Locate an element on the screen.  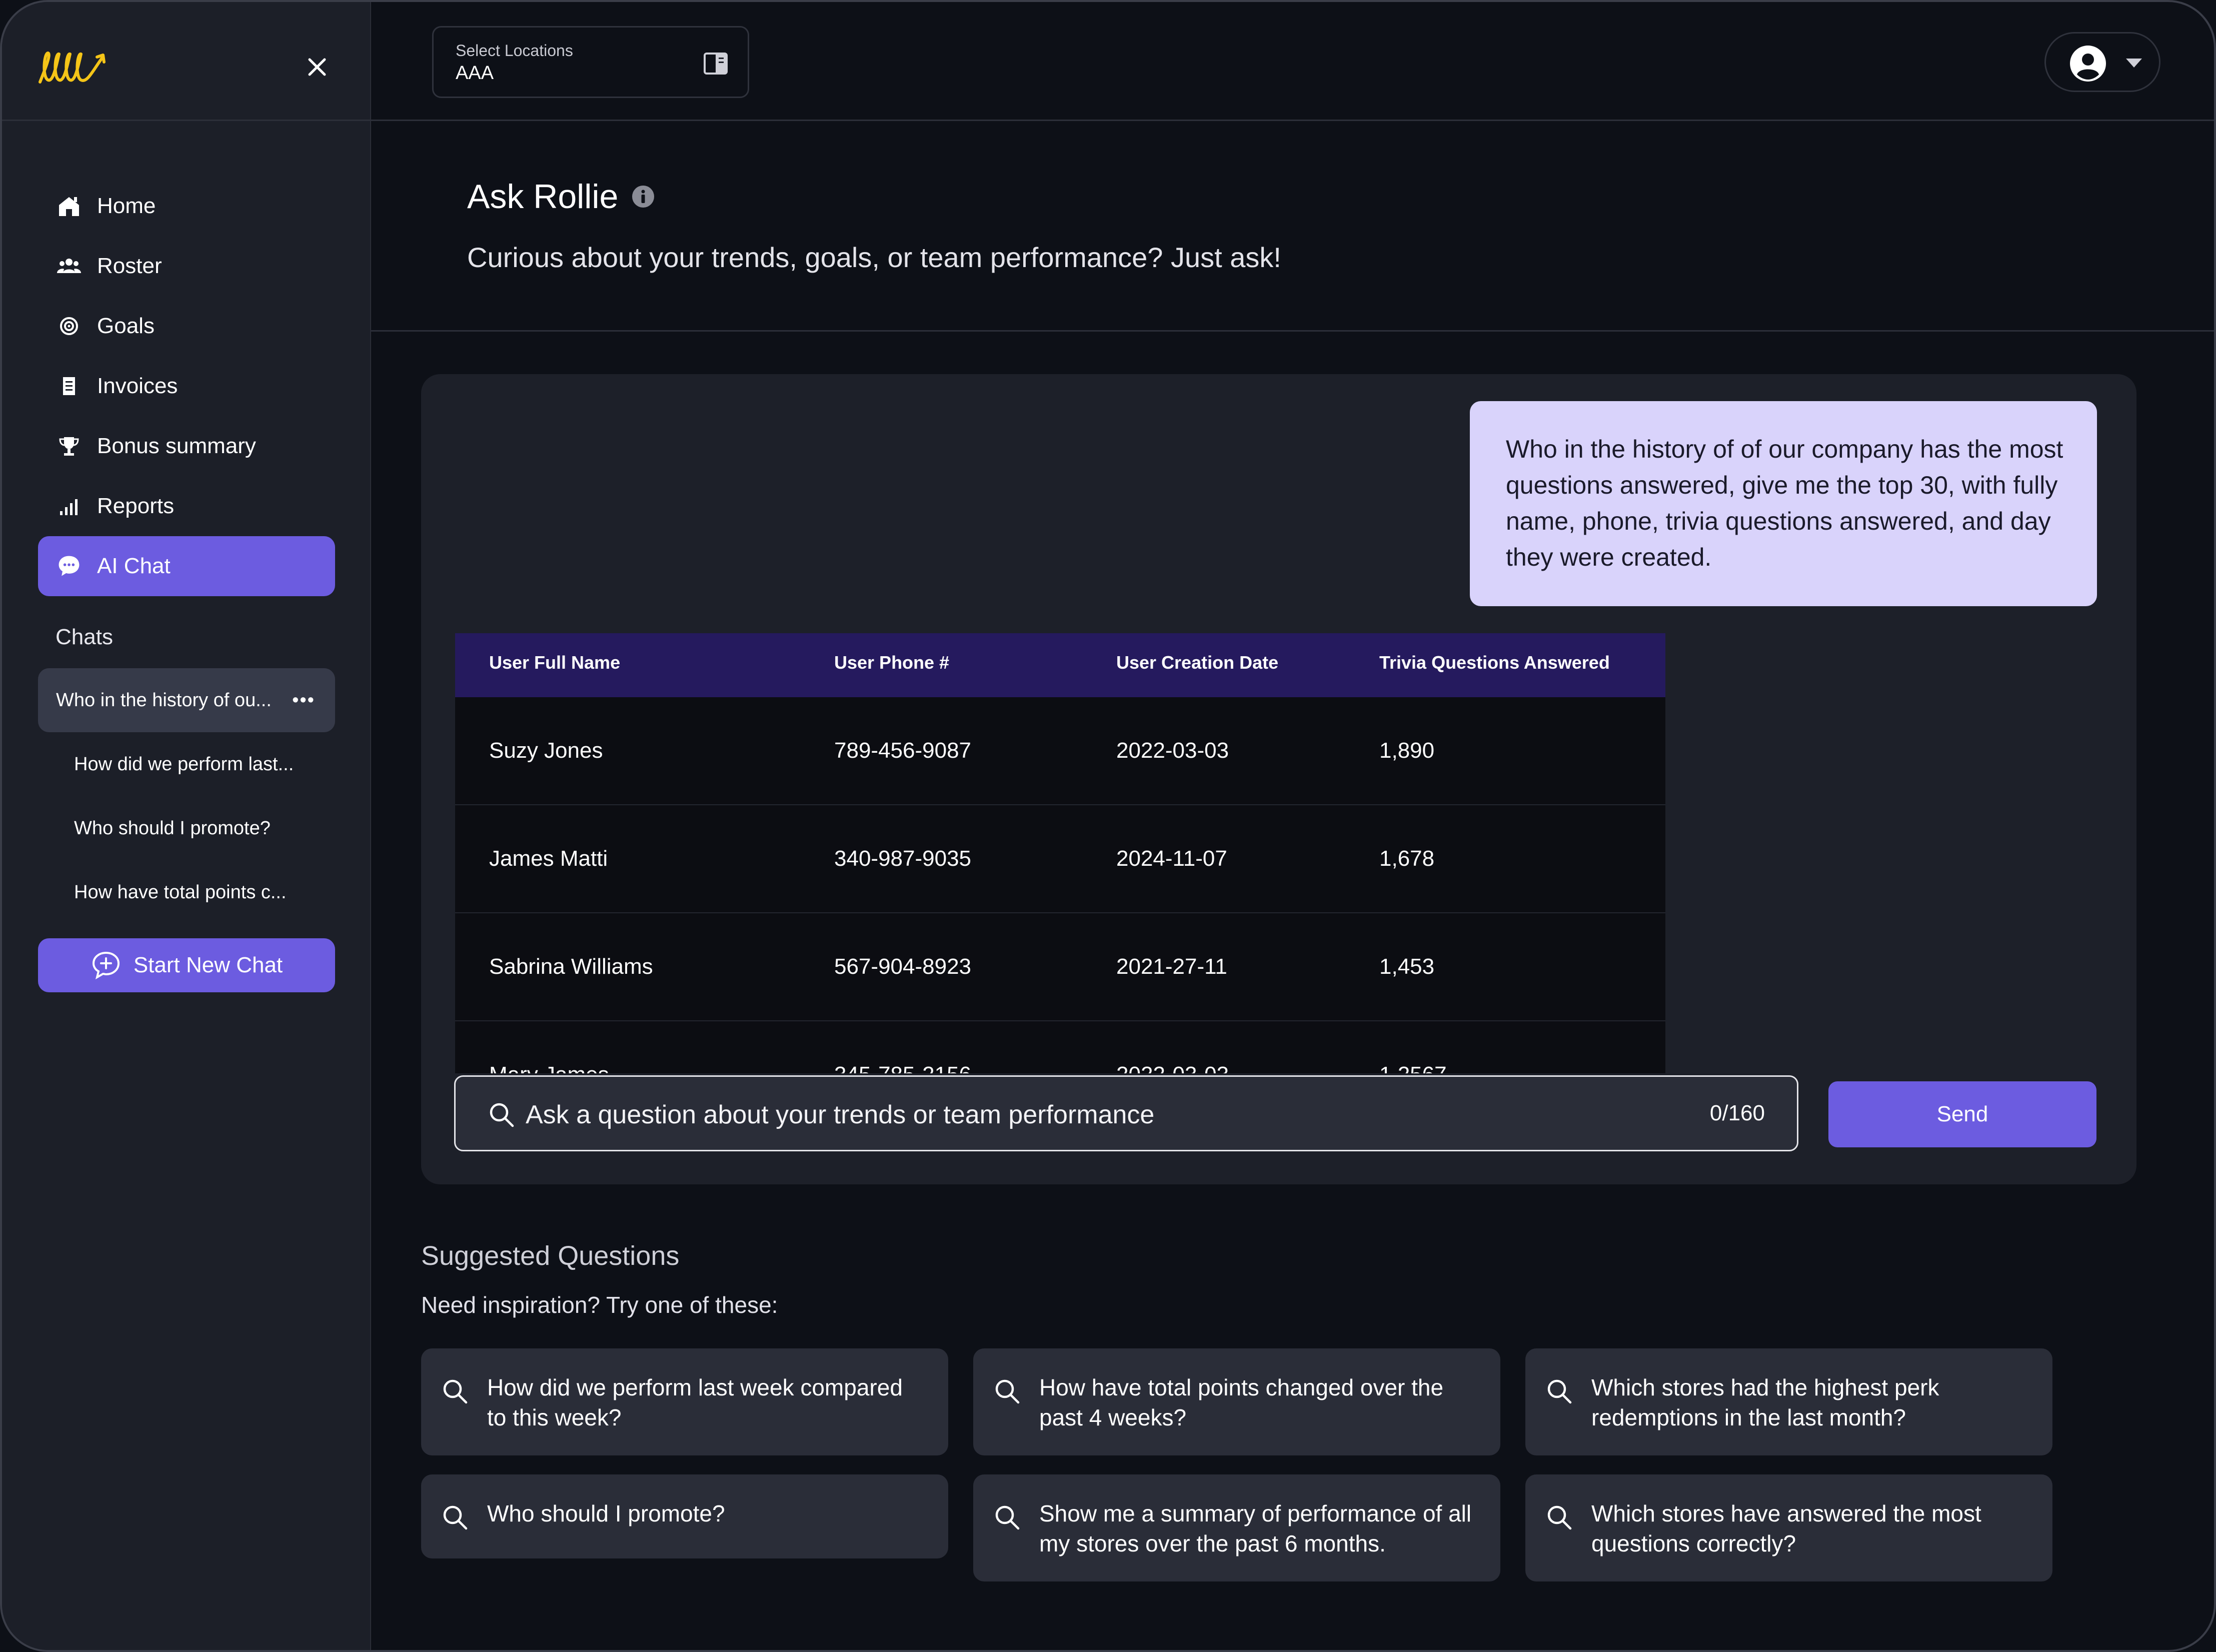
home-icon is located at coordinates (69, 206).